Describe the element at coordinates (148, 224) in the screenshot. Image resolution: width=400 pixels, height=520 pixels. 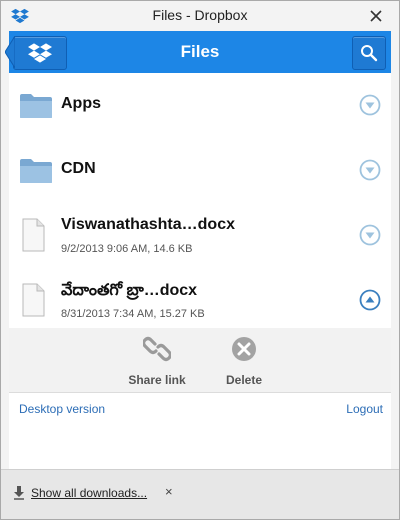
I see `file-name: Viswanathashta…docx` at that location.